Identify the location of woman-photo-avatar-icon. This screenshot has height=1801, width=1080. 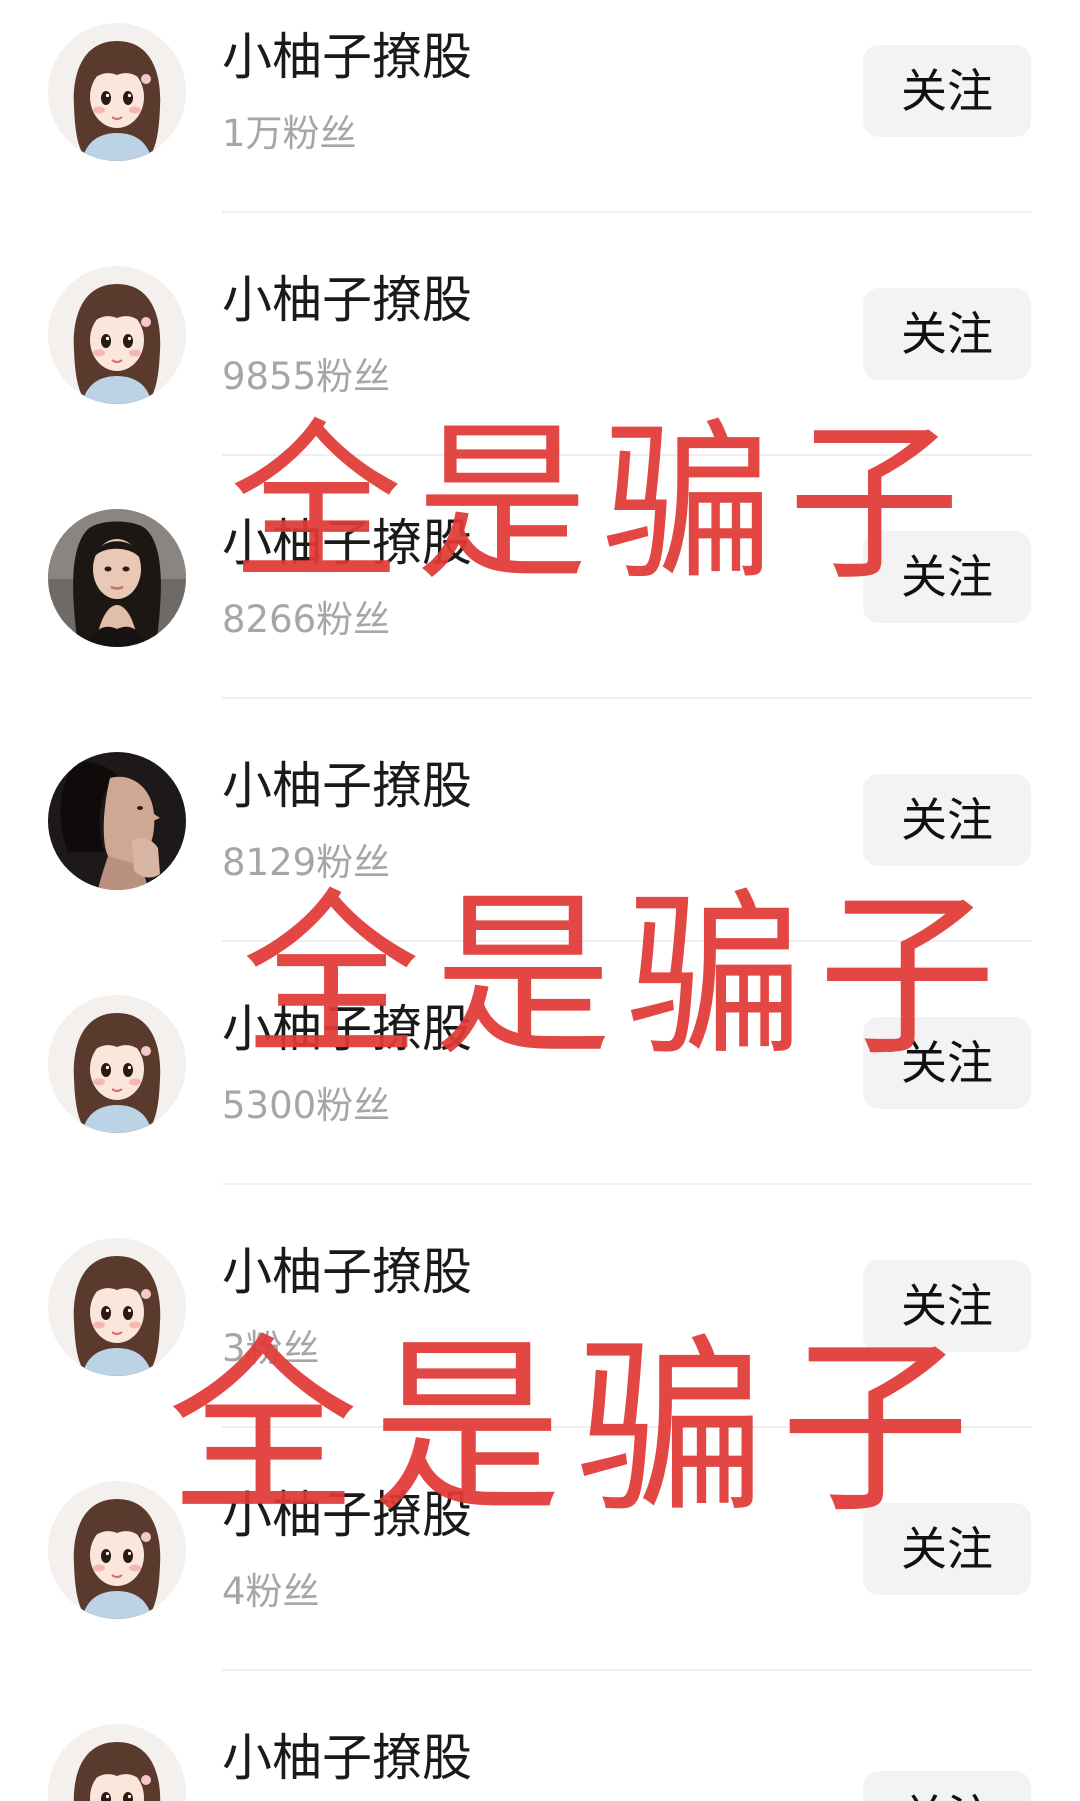
(117, 578).